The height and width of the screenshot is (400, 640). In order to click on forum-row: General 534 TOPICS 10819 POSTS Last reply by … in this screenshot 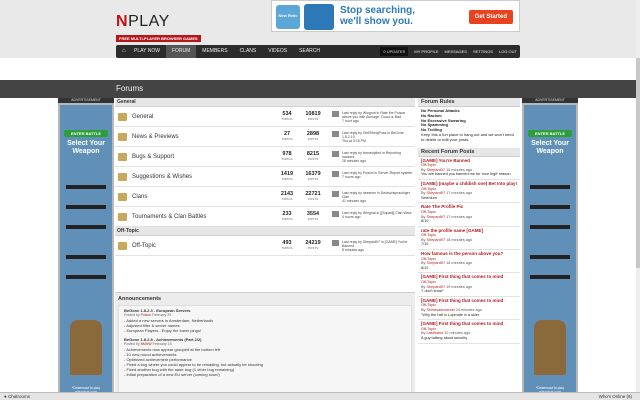, I will do `click(265, 117)`.